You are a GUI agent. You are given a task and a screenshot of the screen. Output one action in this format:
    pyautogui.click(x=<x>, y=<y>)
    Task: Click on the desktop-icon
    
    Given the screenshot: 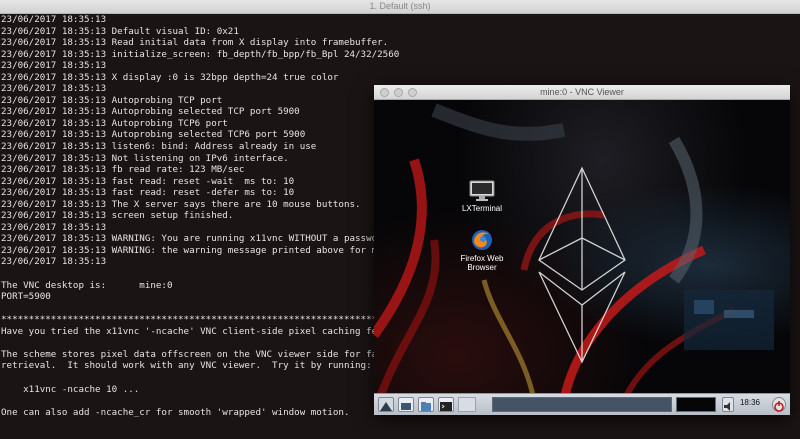 What is the action you would take?
    pyautogui.click(x=406, y=404)
    